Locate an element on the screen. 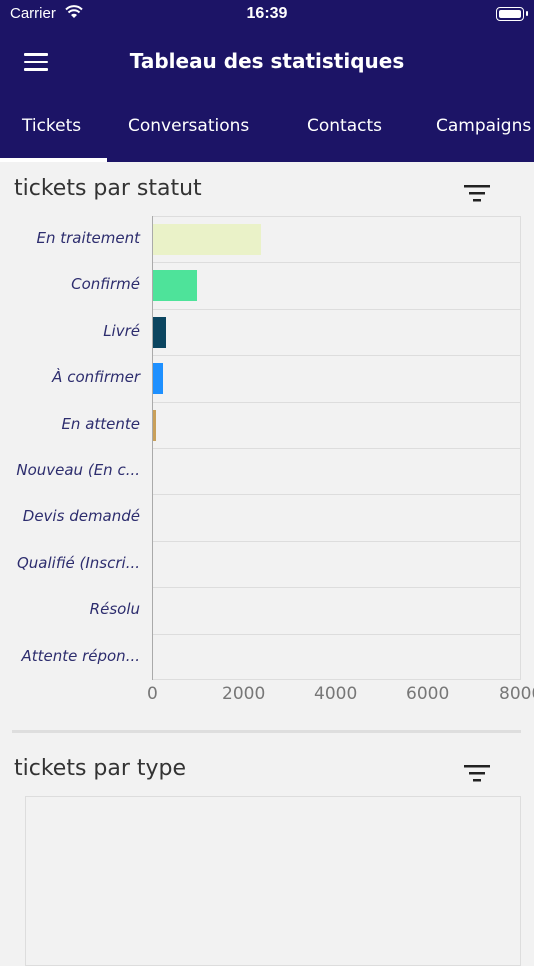 The height and width of the screenshot is (966, 534). y-tick-label: Résolu is located at coordinates (114, 609).